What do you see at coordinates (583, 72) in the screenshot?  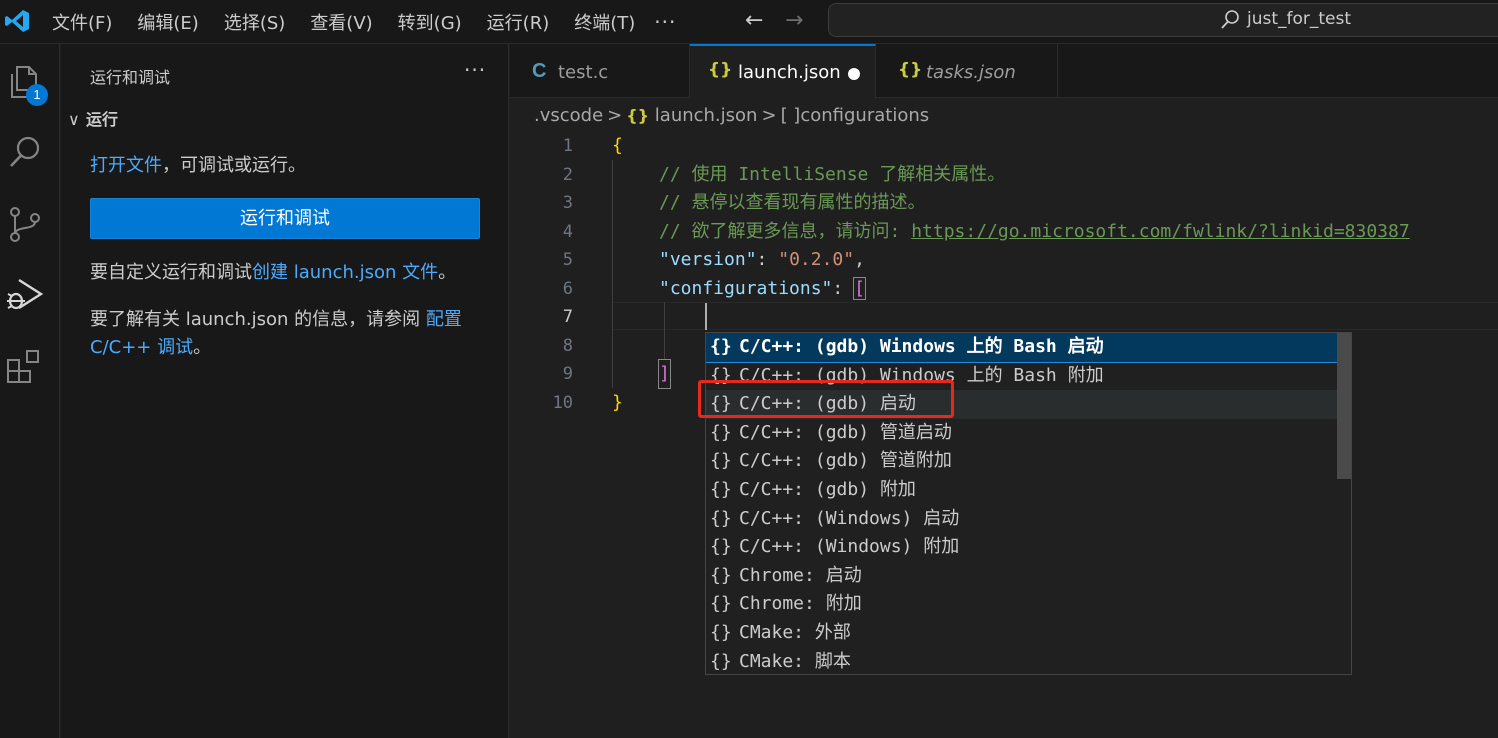 I see `tab-label: test.c` at bounding box center [583, 72].